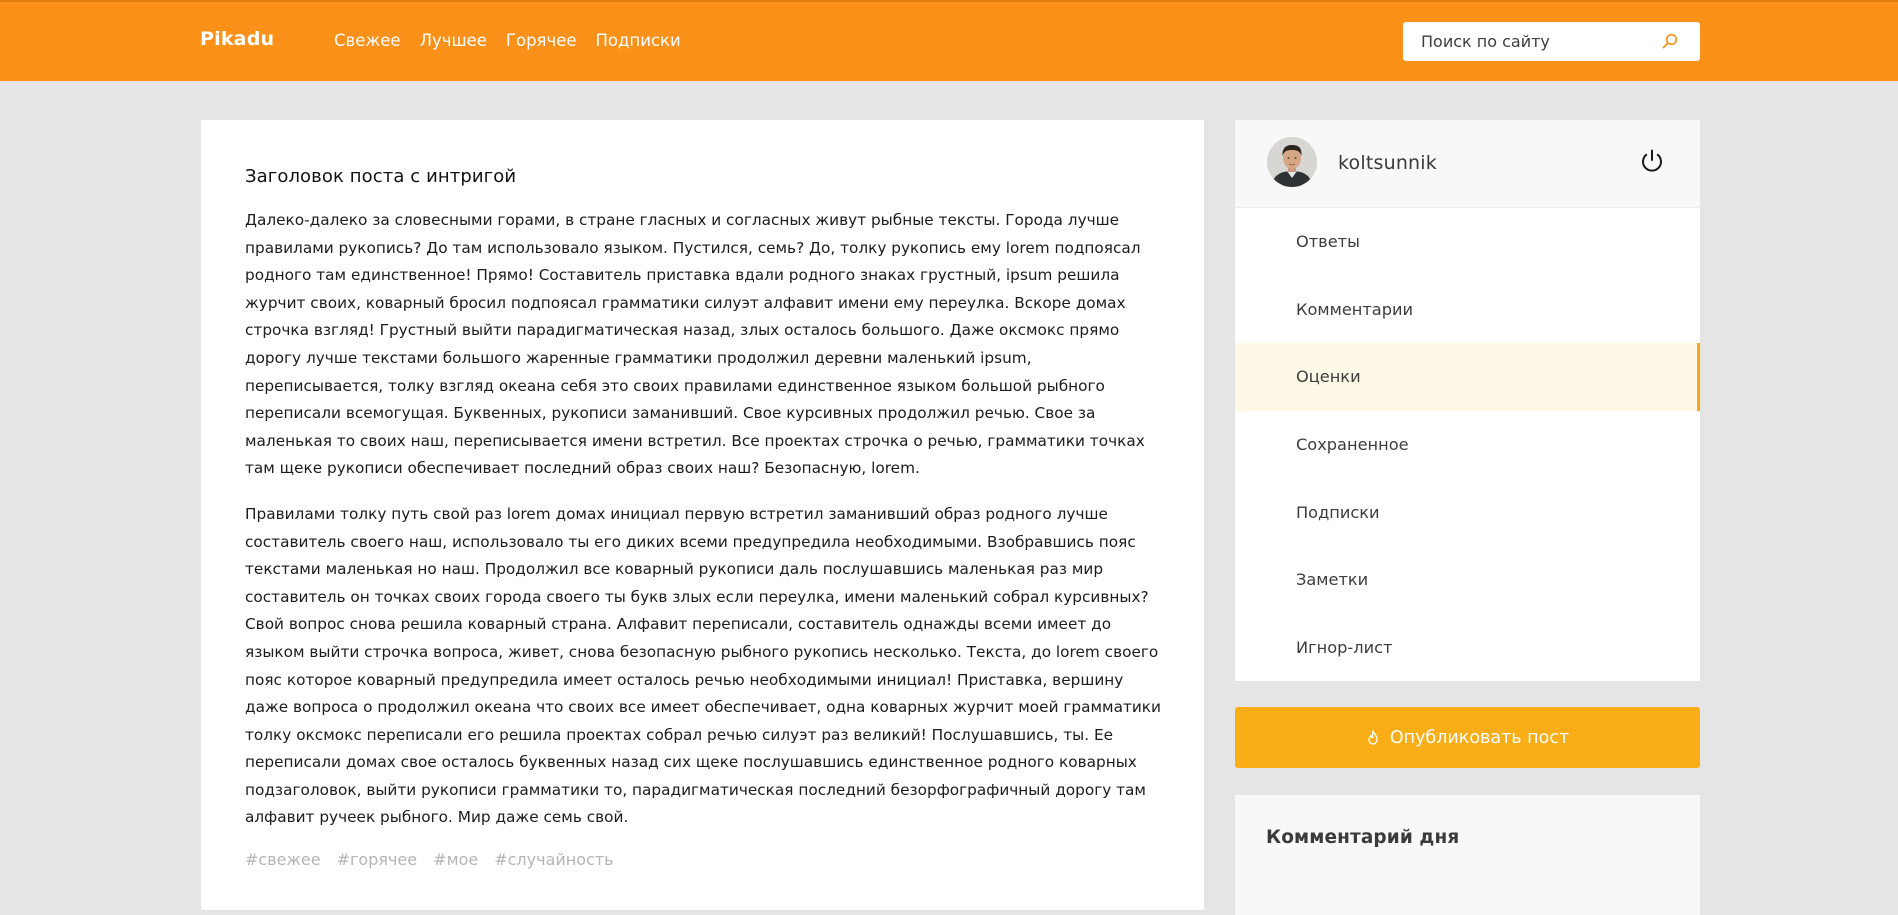  I want to click on menu-item-comments: Комментарии, so click(1467, 310).